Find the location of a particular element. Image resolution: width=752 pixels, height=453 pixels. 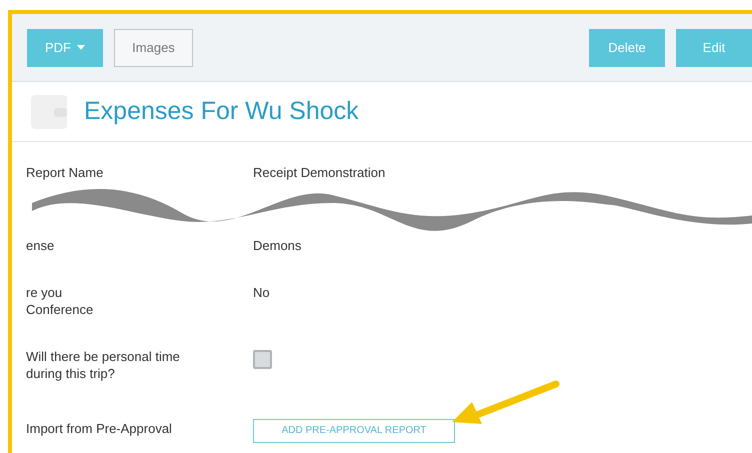

field-label: Will there be personal time during this trip? is located at coordinates (103, 365).